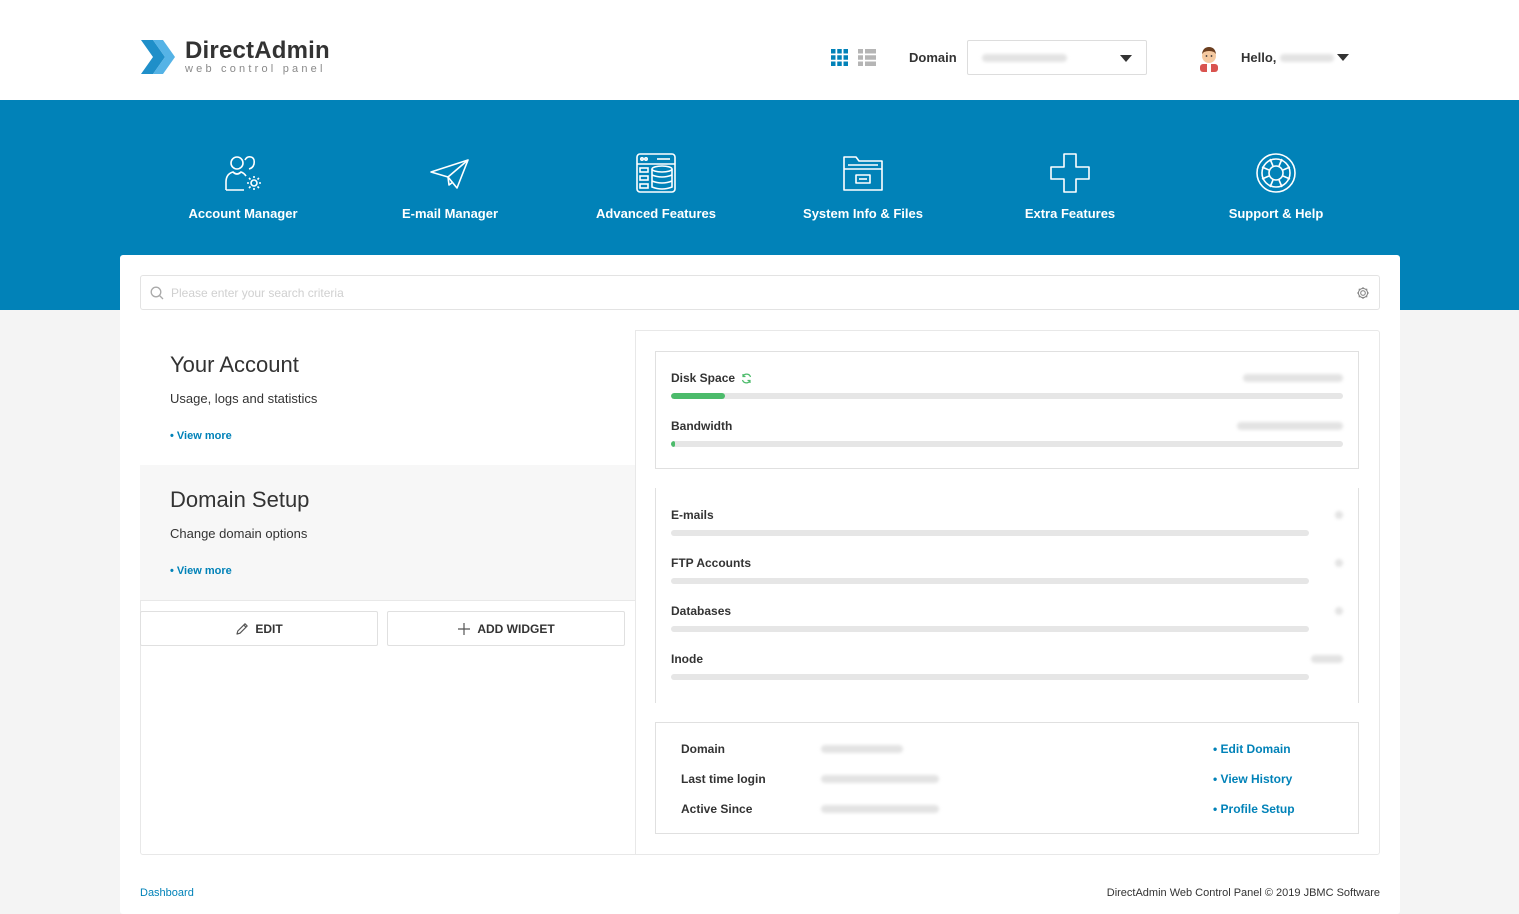  What do you see at coordinates (990, 677) in the screenshot?
I see `inode-progress` at bounding box center [990, 677].